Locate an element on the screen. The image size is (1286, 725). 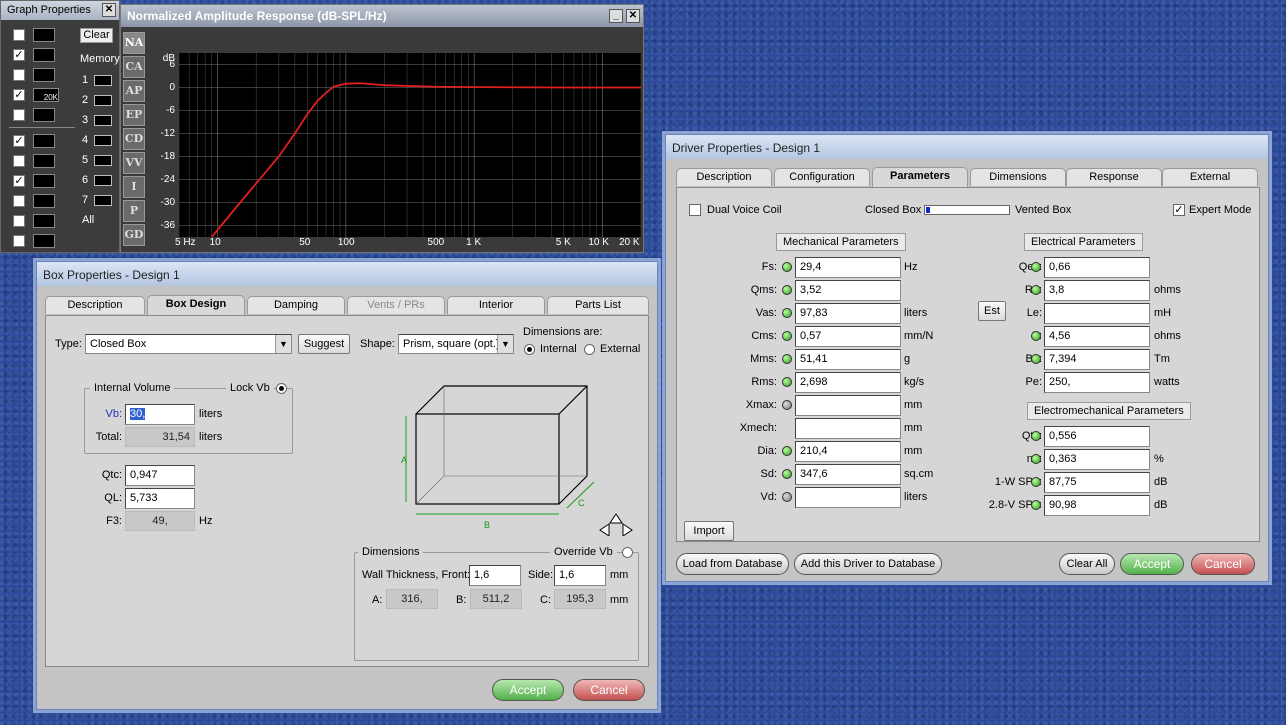
dual-voice-coil-checkbox is located at coordinates (695, 210).